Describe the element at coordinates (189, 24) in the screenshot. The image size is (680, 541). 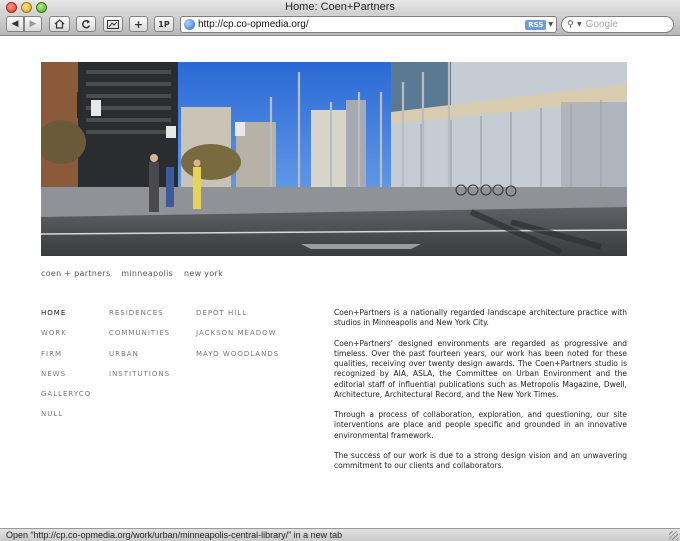
I see `globe-icon` at that location.